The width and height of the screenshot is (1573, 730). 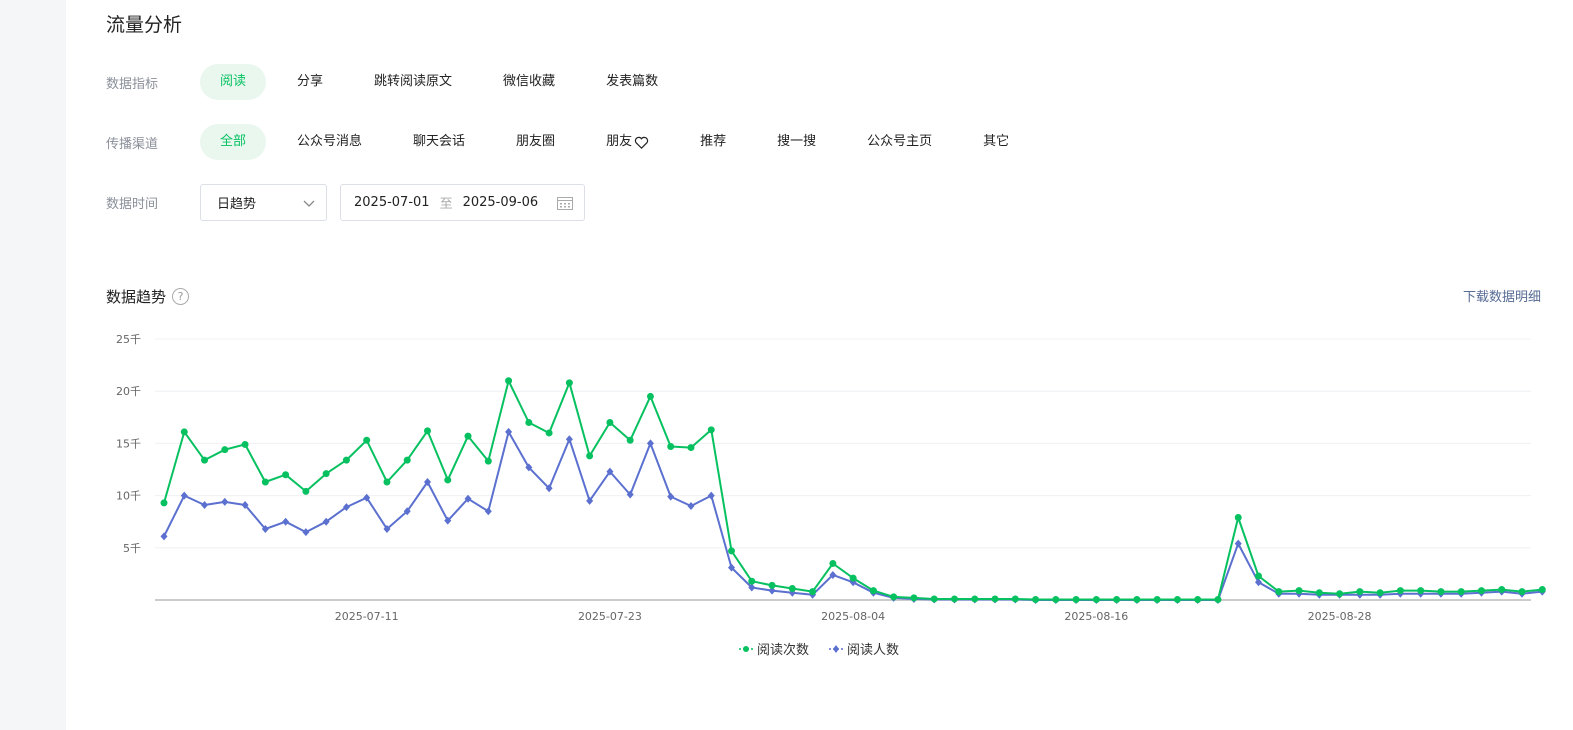 I want to click on legend-item-1: 阅读人数, so click(x=864, y=648).